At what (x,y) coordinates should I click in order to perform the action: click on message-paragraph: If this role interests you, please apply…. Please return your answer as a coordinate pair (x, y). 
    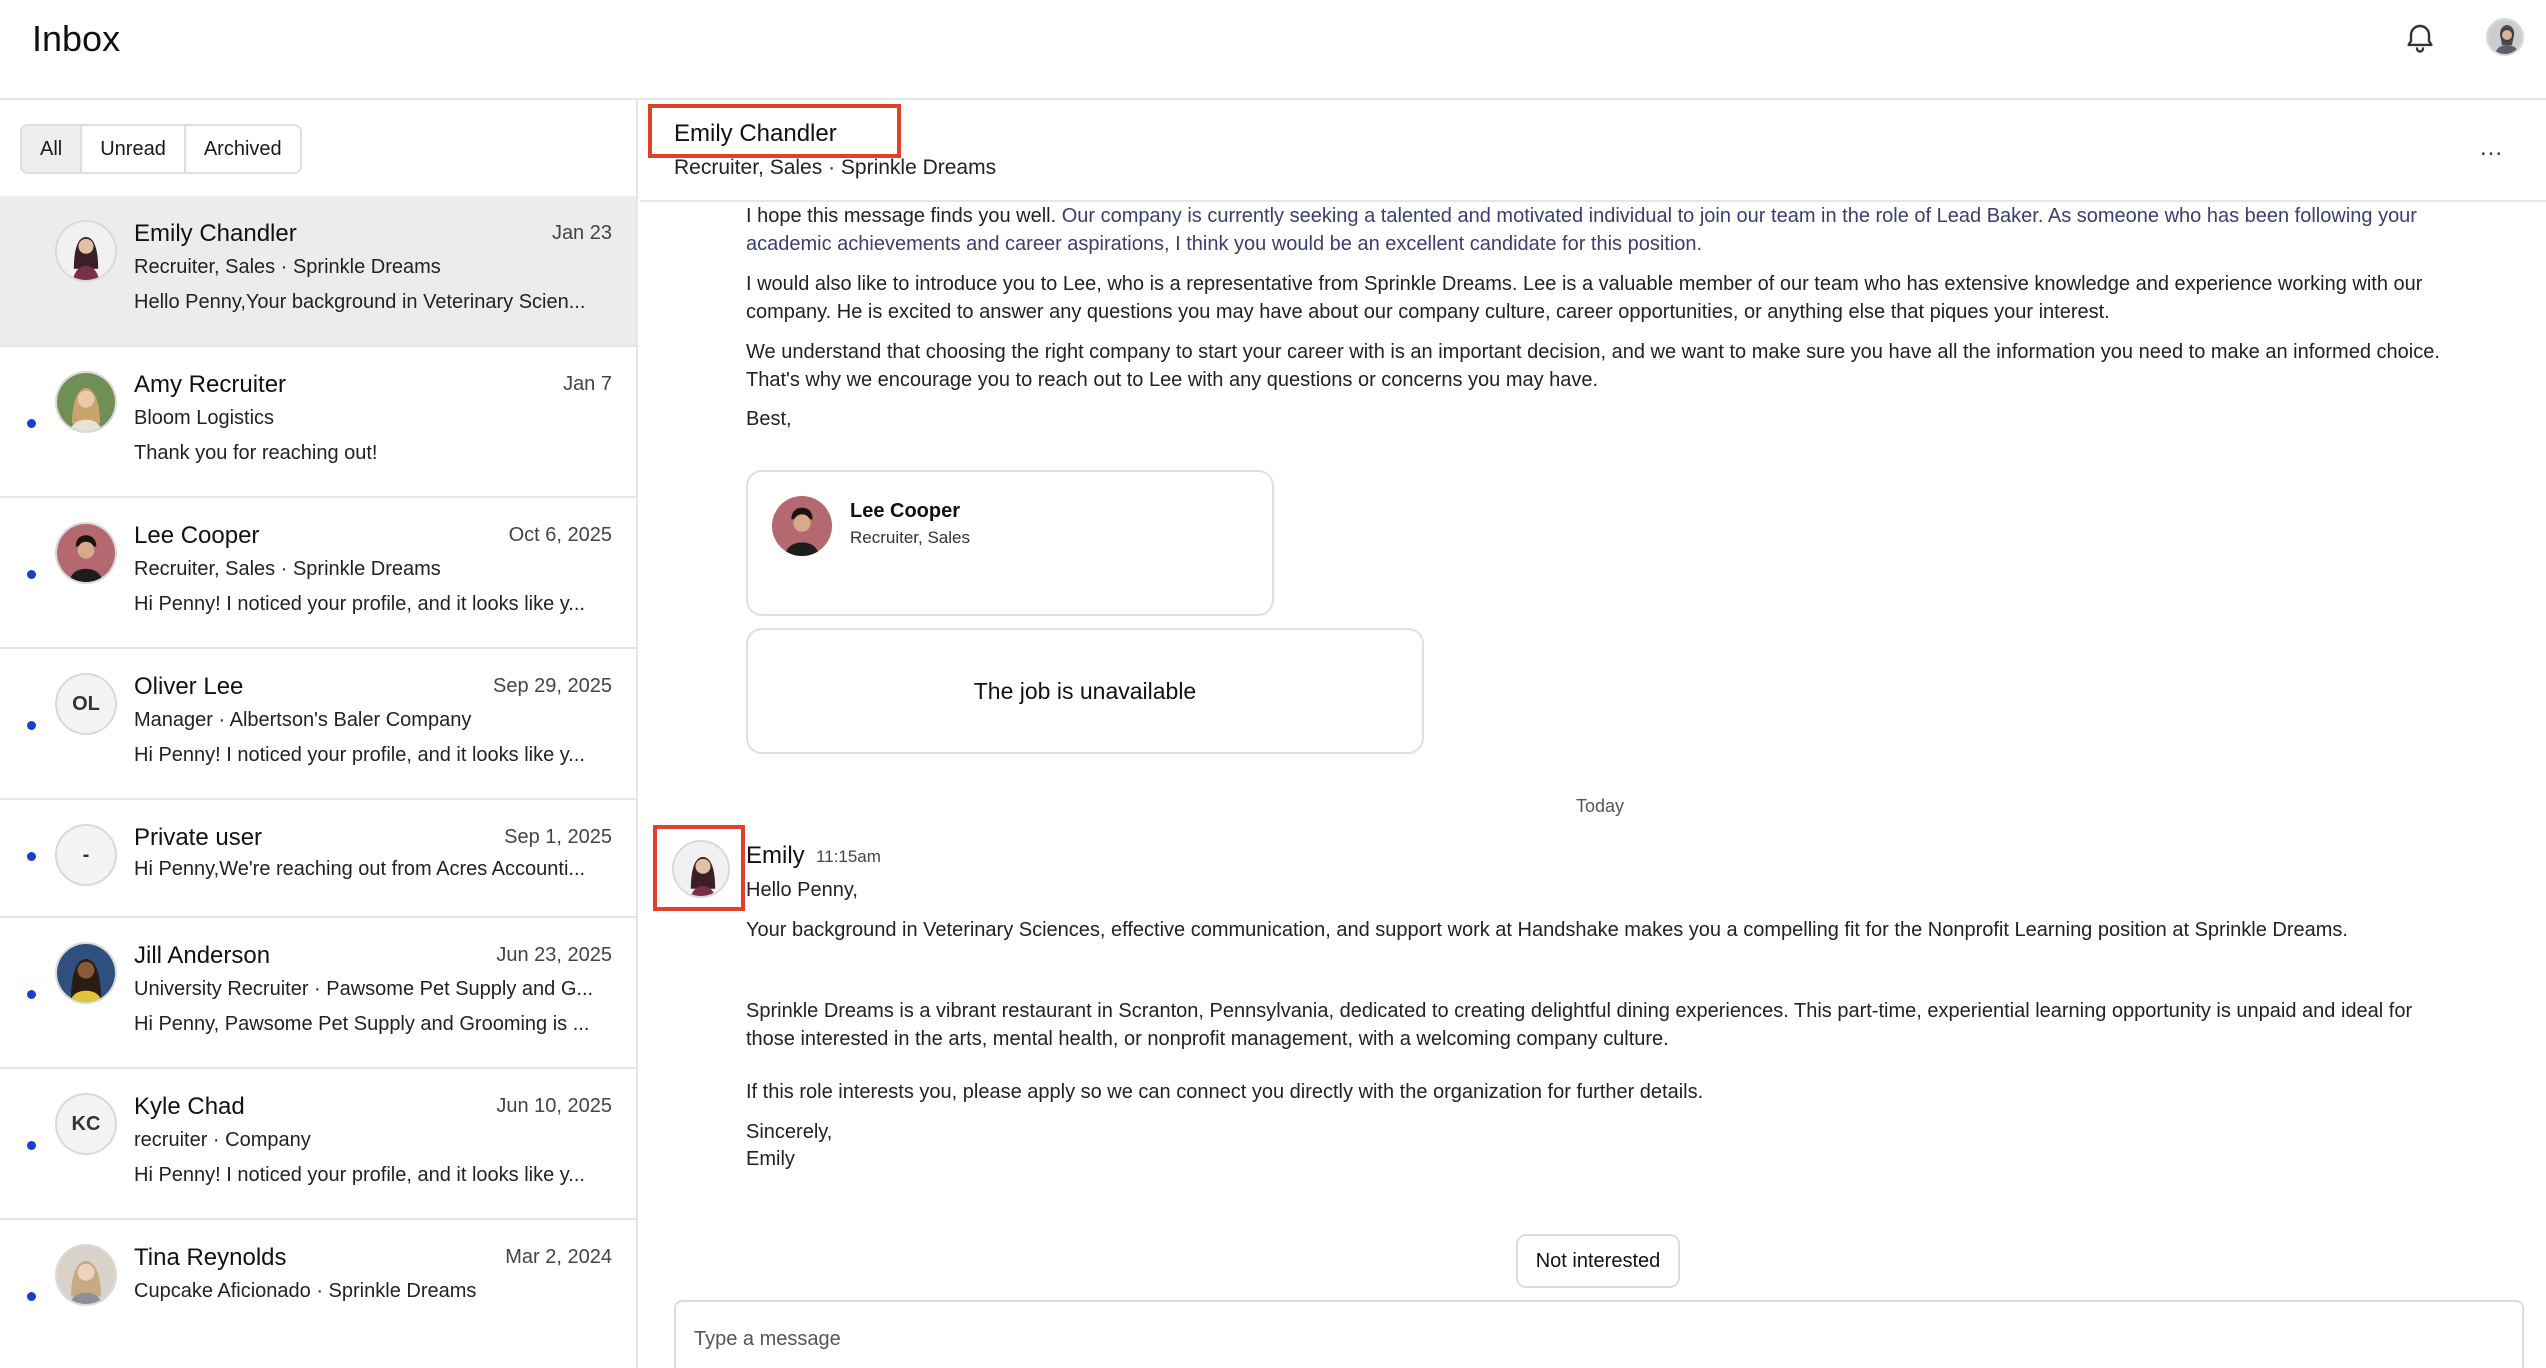
    Looking at the image, I should click on (1225, 1092).